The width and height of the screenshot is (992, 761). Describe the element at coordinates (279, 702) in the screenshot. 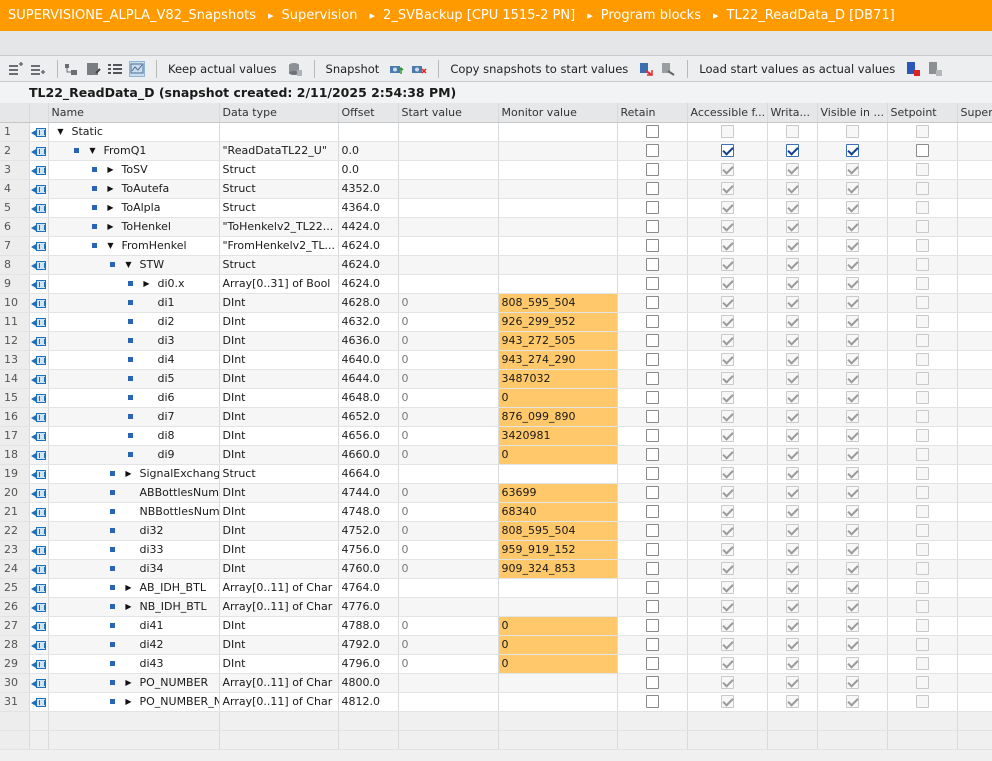

I see `data-type-cell: Array[0..11] of Char` at that location.